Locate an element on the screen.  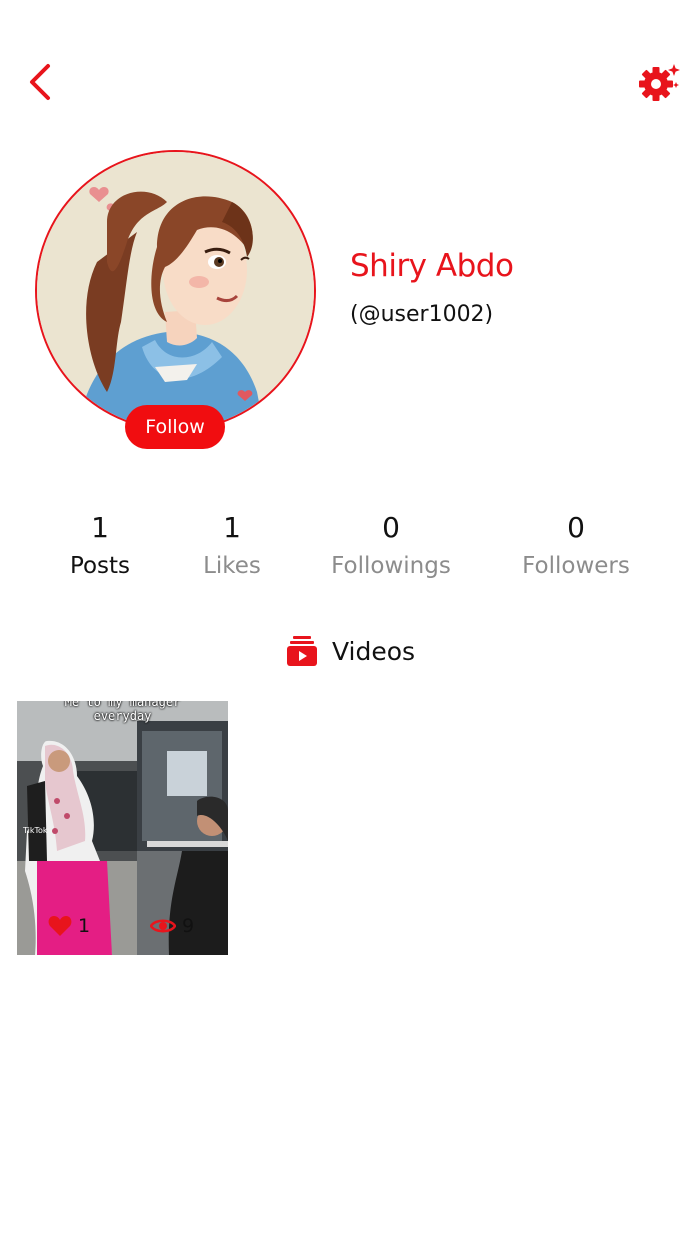
profile-avatar is located at coordinates (175, 290).